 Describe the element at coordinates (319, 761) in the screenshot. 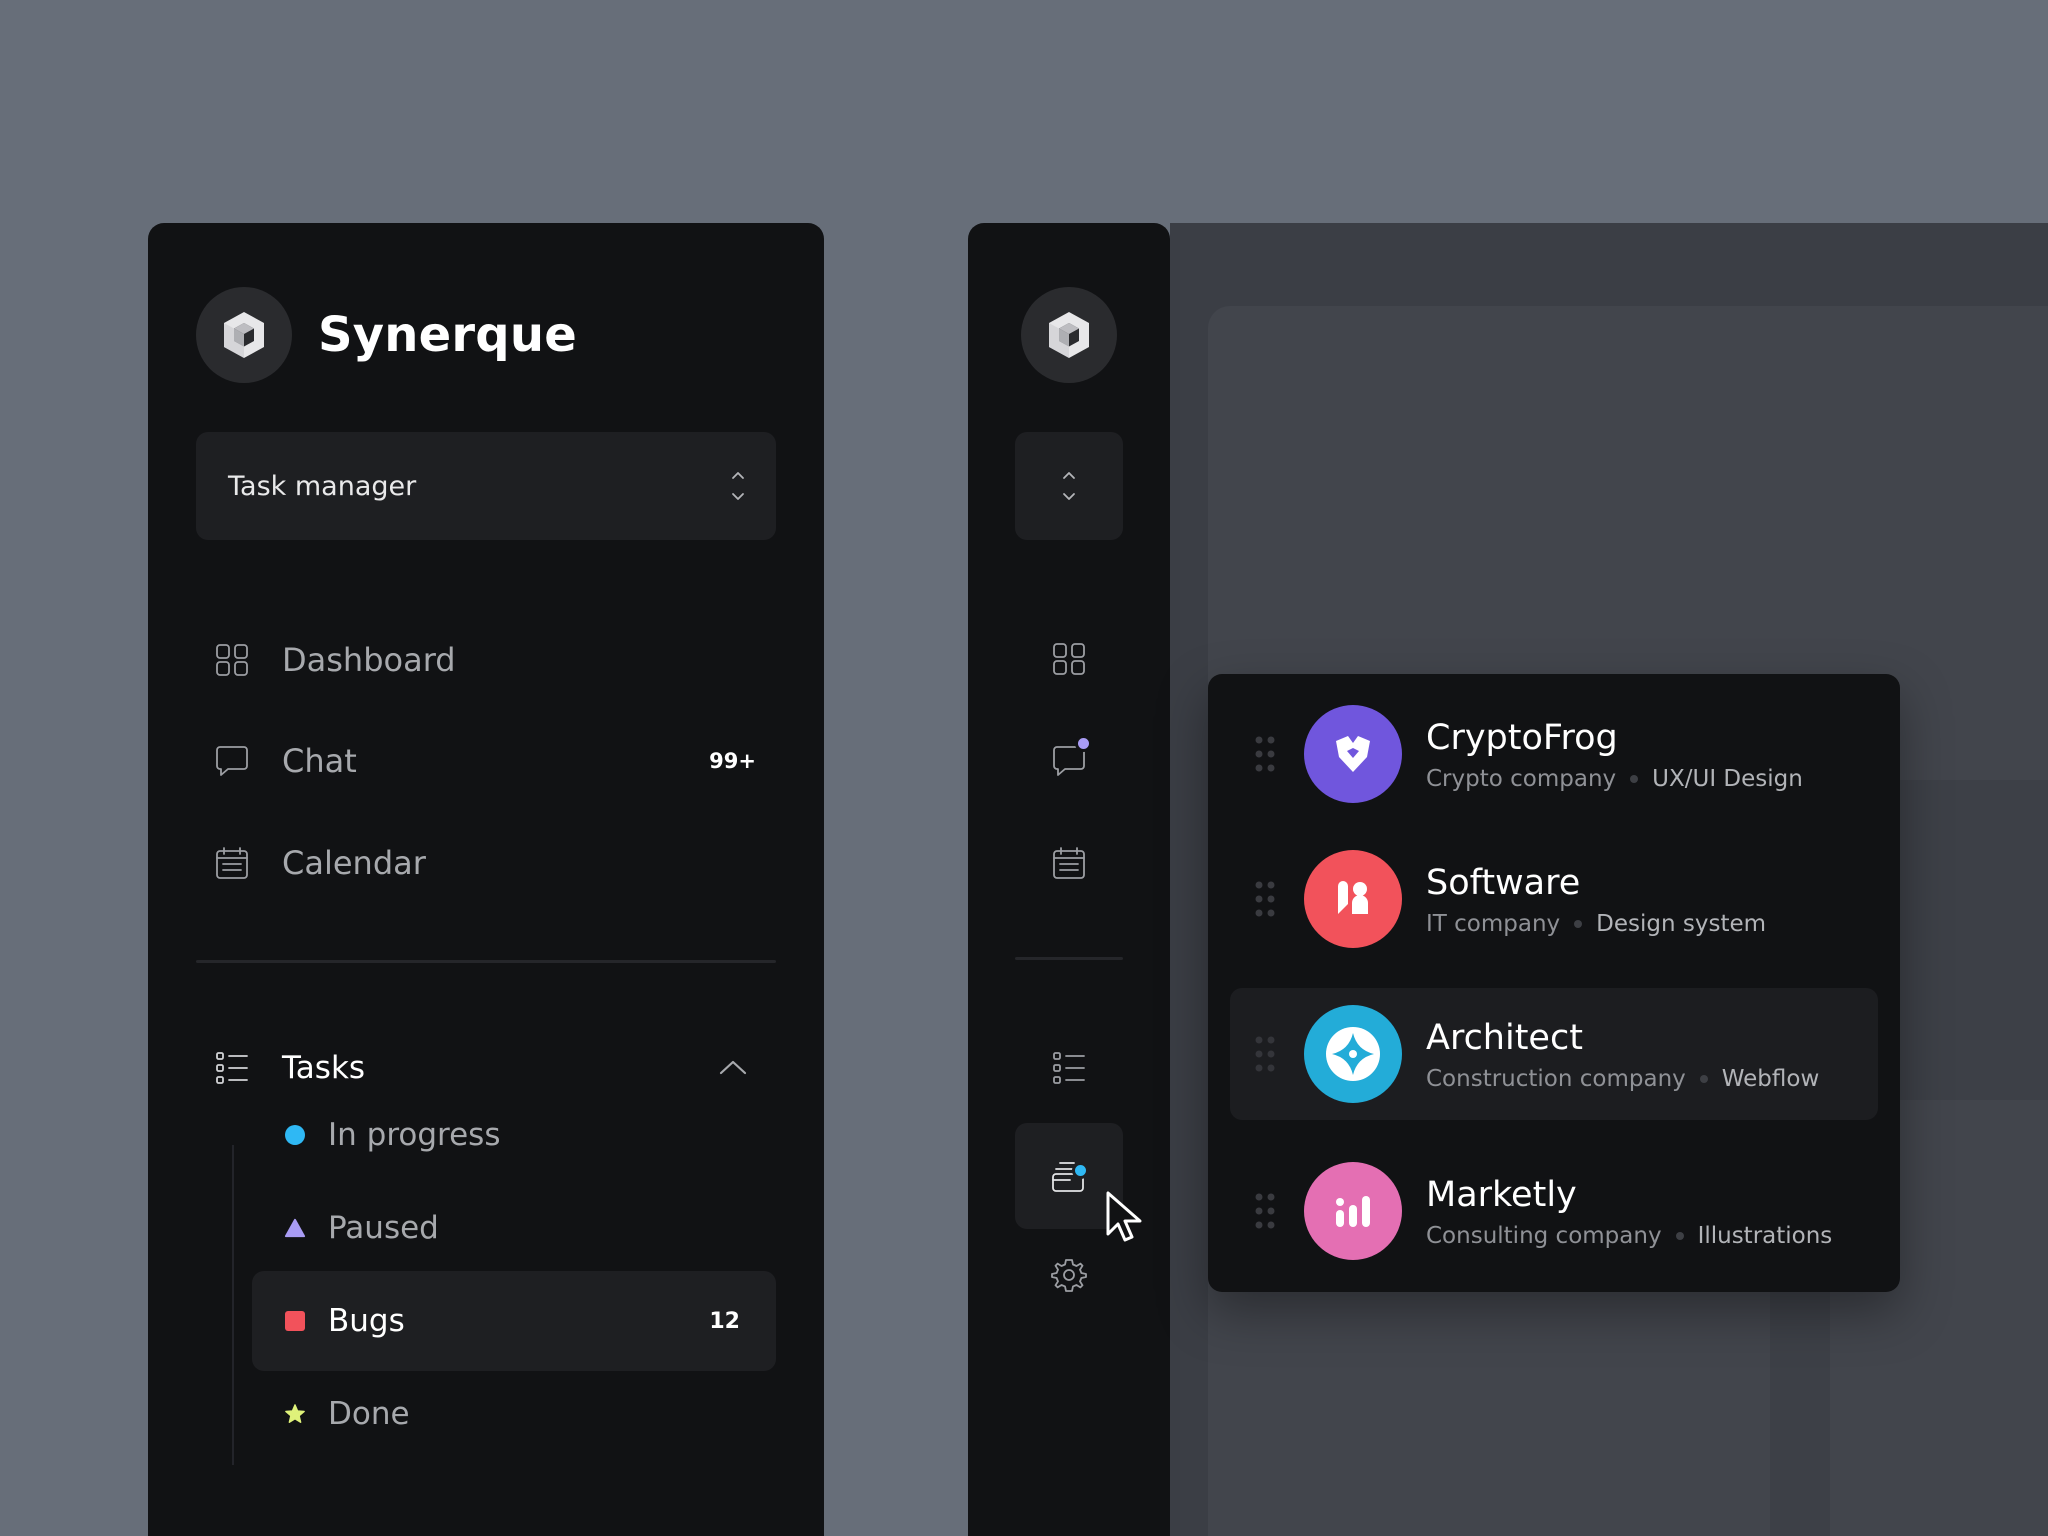

I see `nav-item-label: Chat` at that location.